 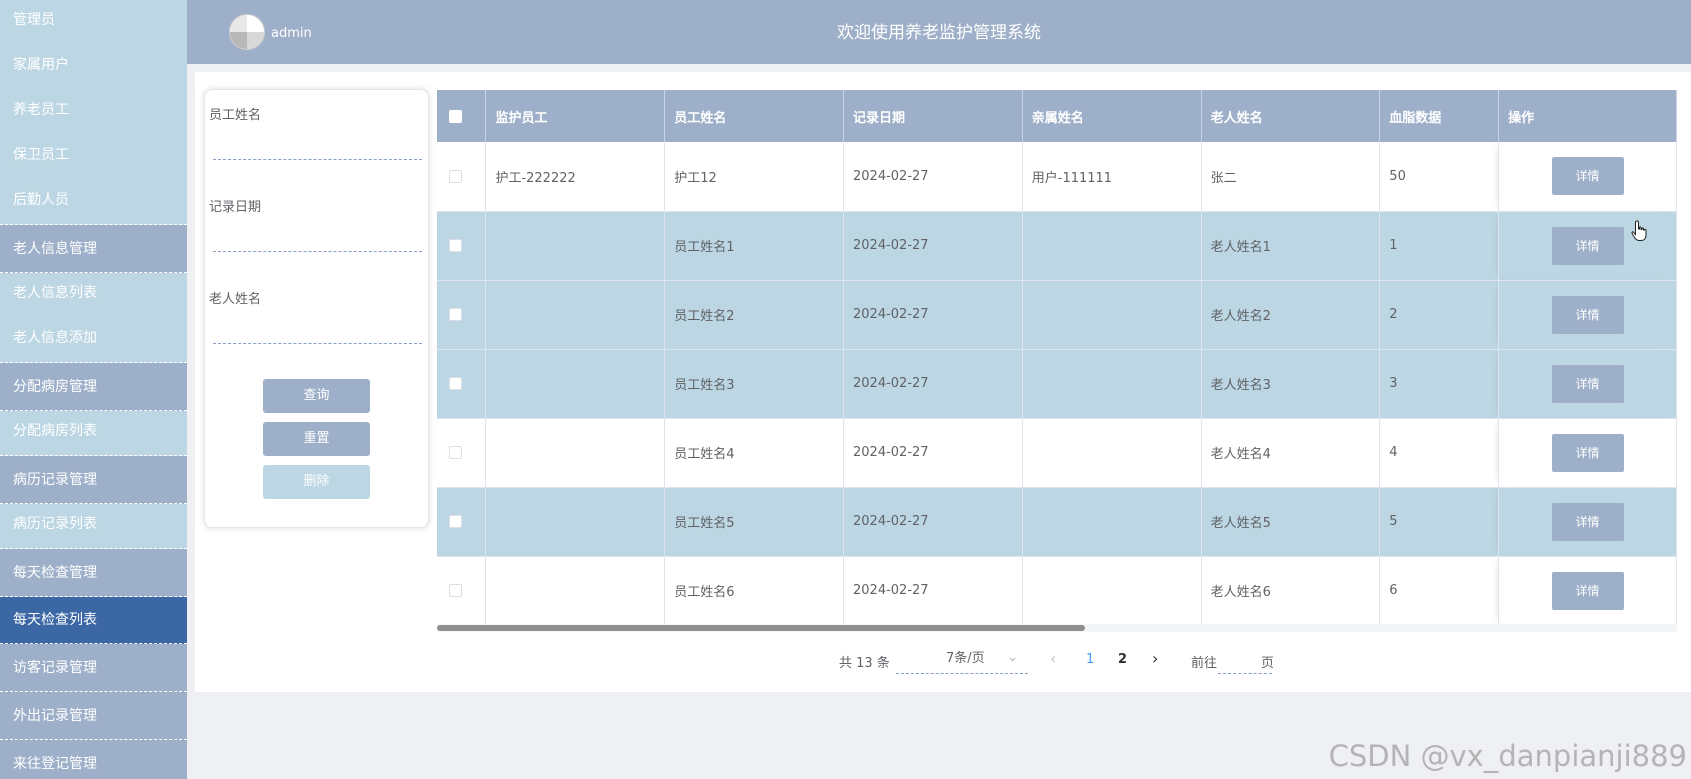 I want to click on table-row: 员工姓名1 2024-02-27 老人姓名1 1 详情, so click(x=1057, y=246).